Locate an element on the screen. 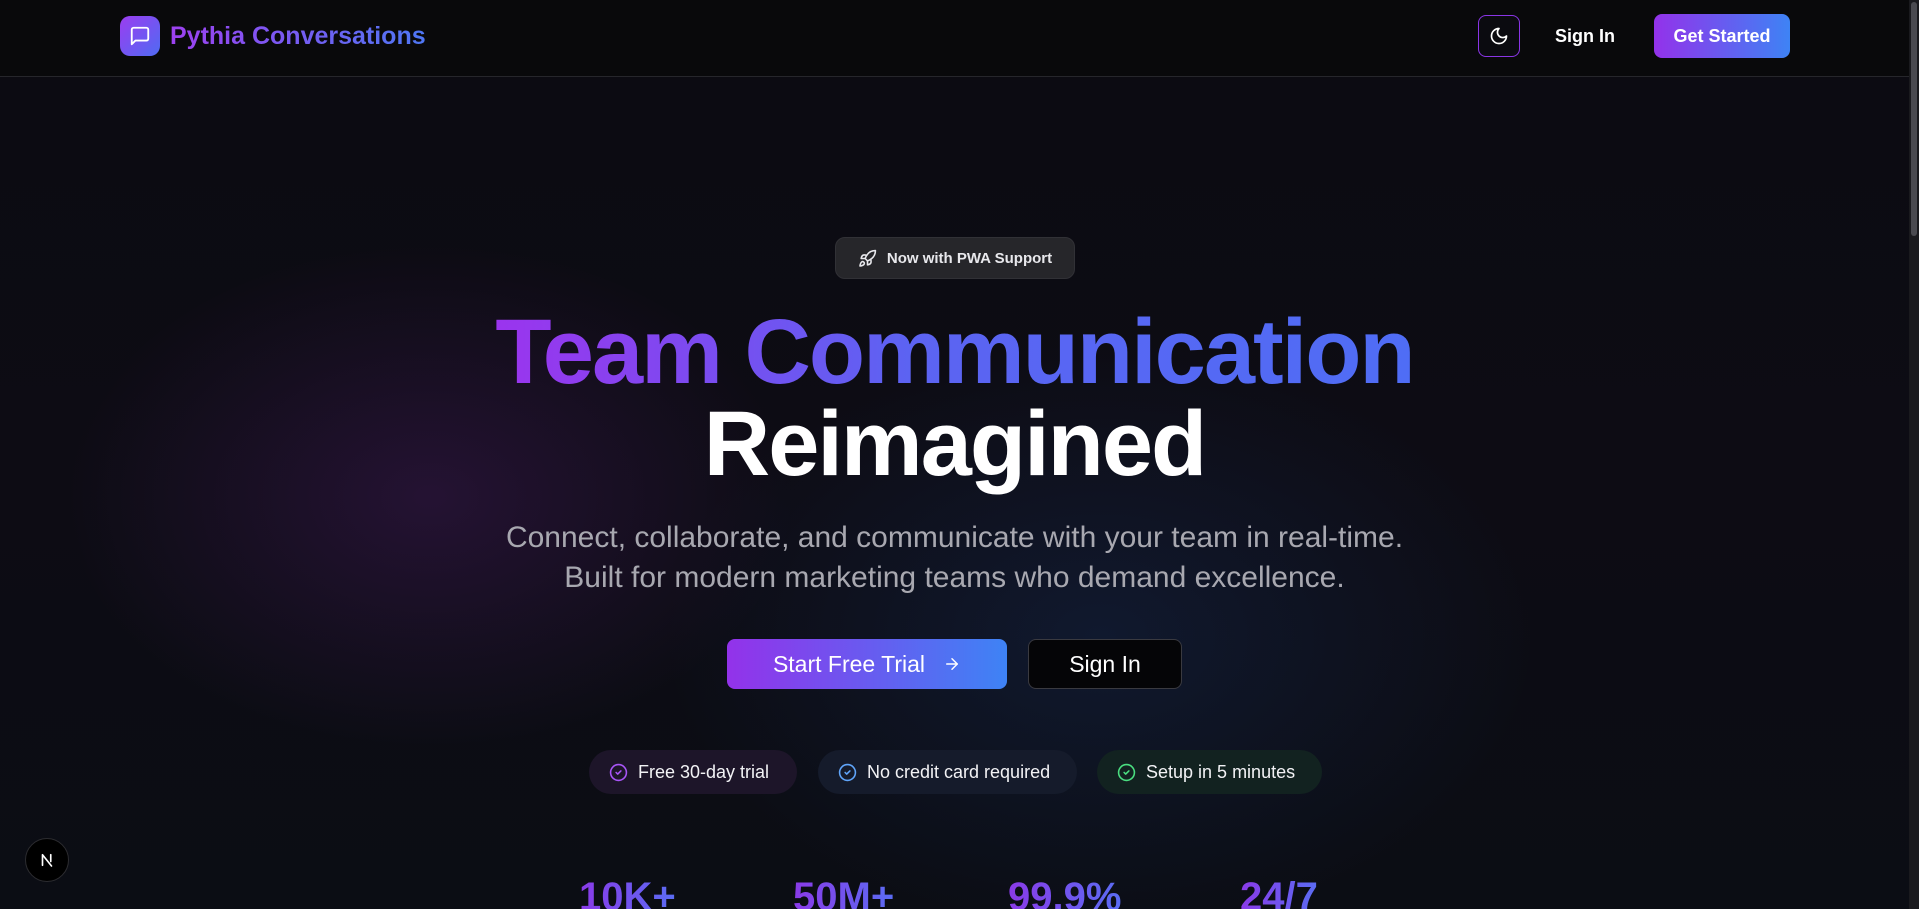 The width and height of the screenshot is (1919, 909). stat-messages: 50M+ is located at coordinates (843, 890).